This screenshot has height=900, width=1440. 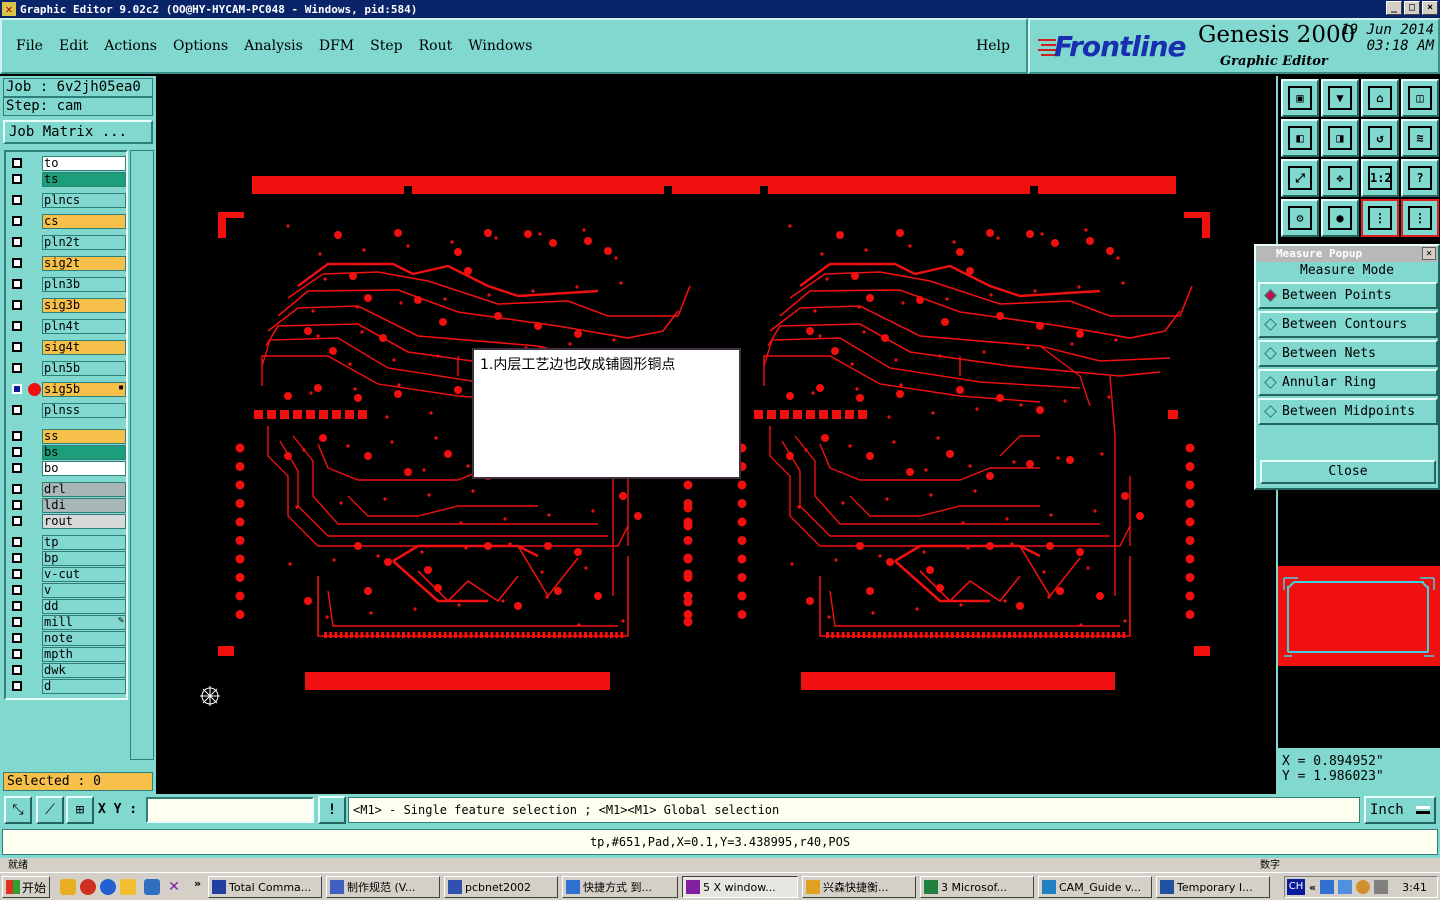 I want to click on taskbar-task: pcbnet2002, so click(x=501, y=887).